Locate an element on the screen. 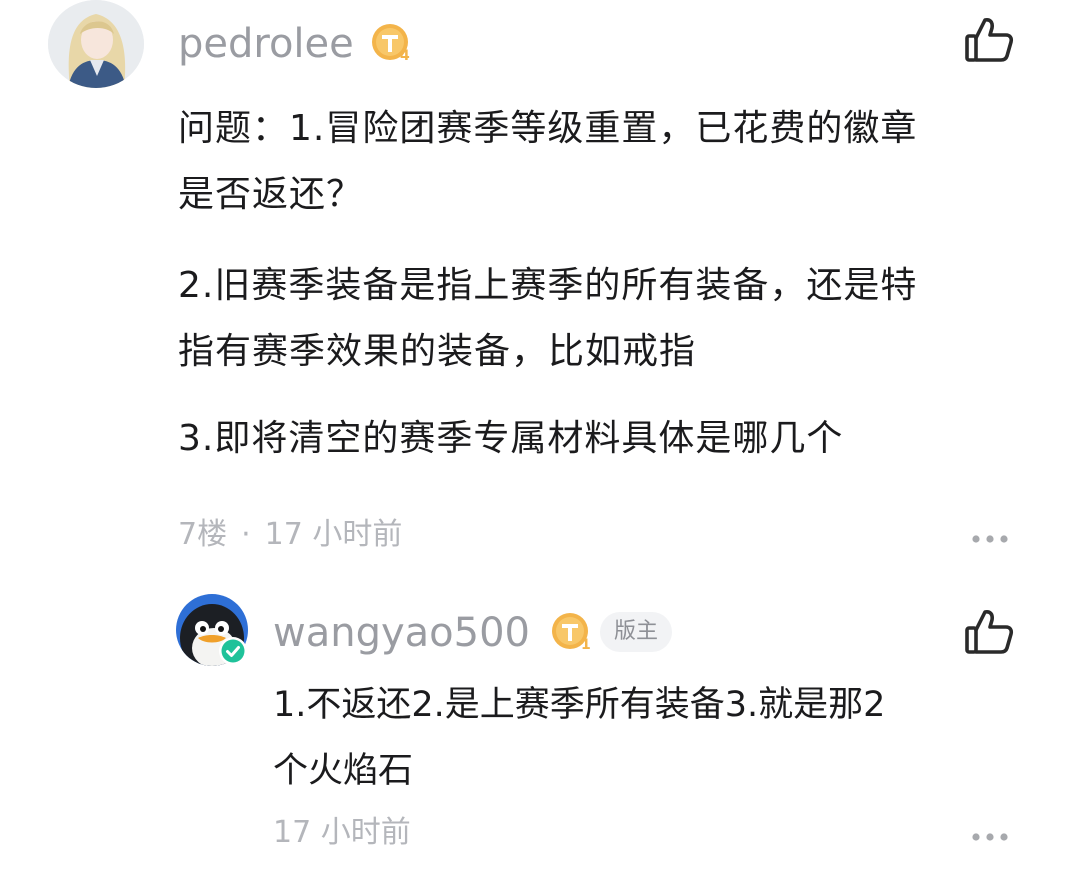 This screenshot has width=1080, height=888. avatar-pedrolee is located at coordinates (96, 44).